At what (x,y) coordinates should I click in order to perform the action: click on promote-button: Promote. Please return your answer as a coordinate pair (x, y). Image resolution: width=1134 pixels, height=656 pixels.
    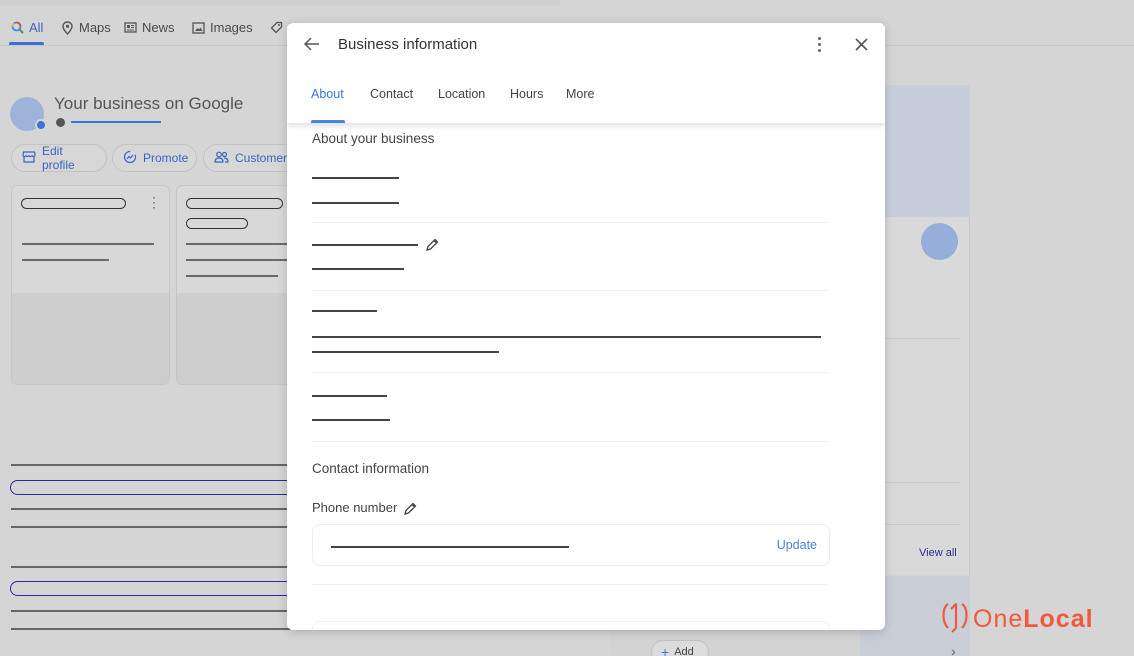
    Looking at the image, I should click on (154, 158).